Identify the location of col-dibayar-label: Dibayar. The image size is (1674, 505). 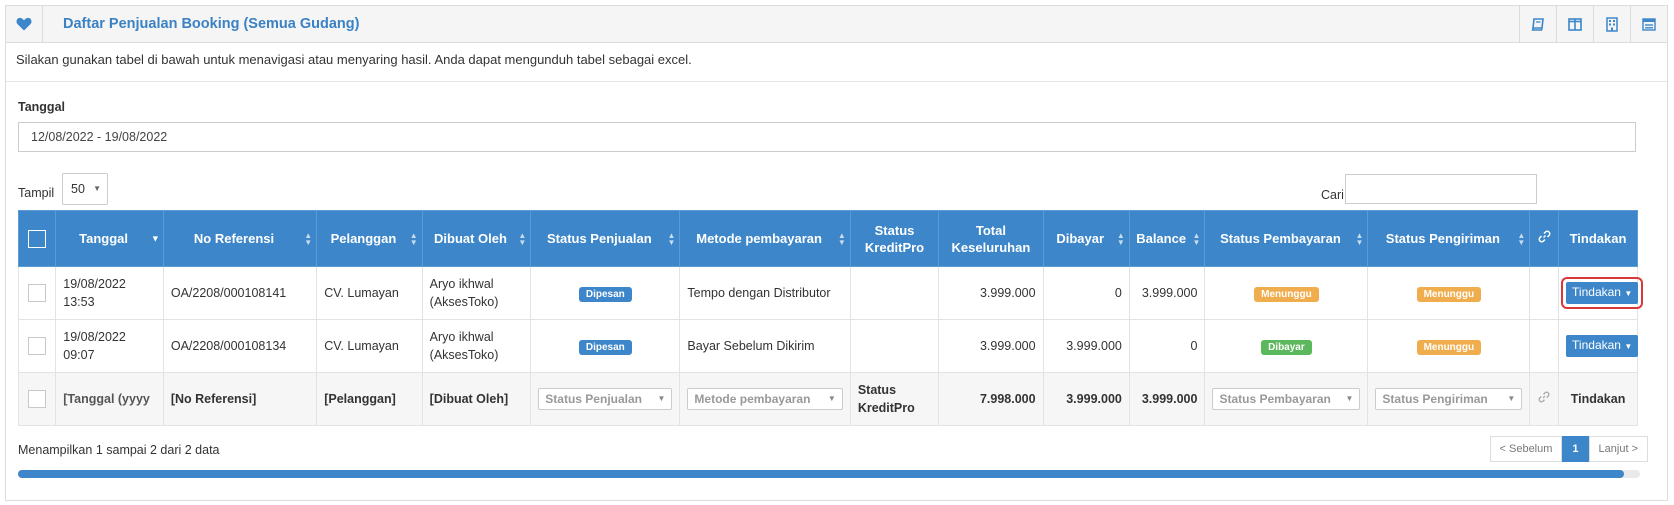
(1080, 238).